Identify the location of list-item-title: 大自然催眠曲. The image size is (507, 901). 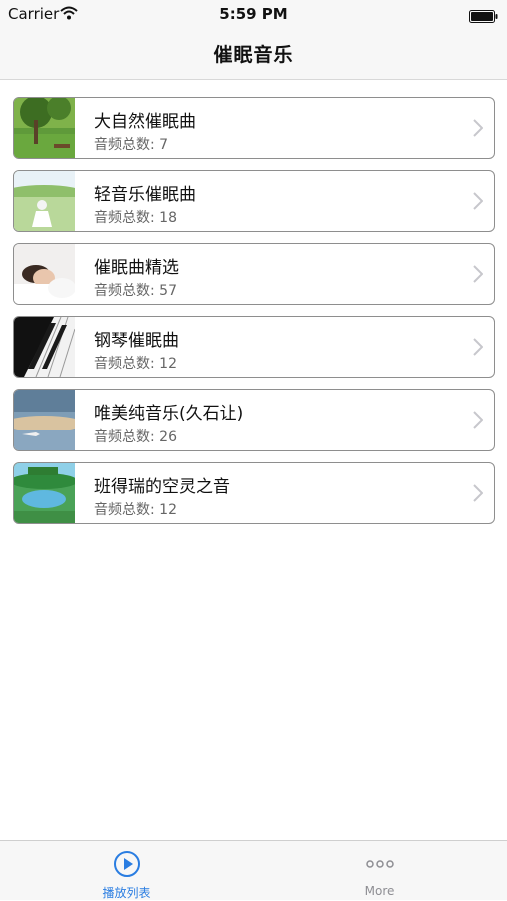
(145, 122).